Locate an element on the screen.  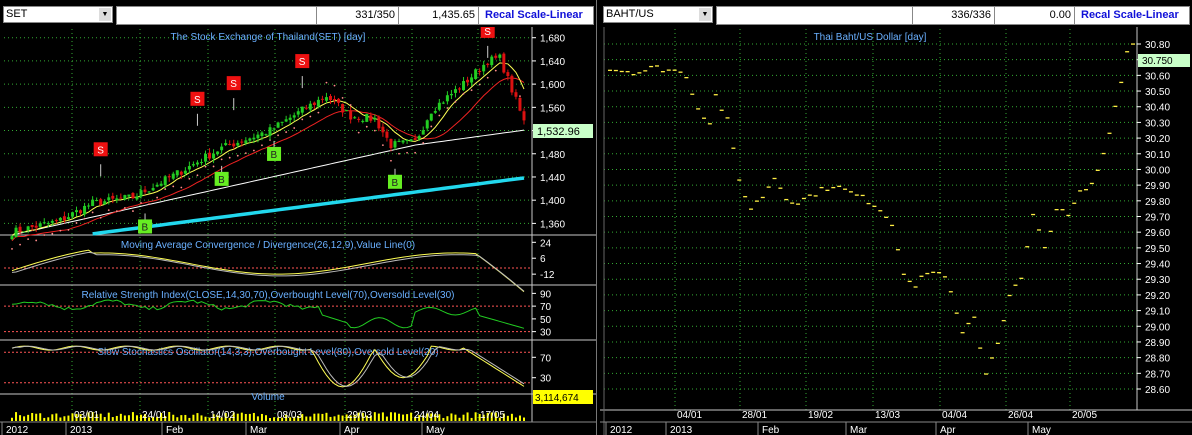
rate-tick-label: 30.50 is located at coordinates (1157, 92).